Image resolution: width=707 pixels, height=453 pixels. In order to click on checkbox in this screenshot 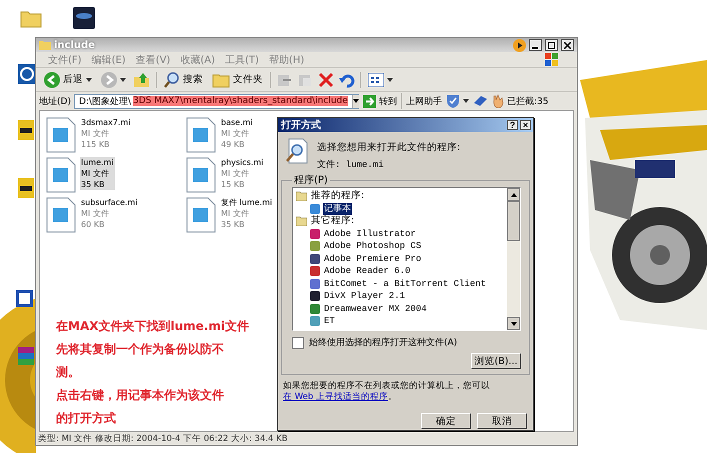, I will do `click(298, 342)`.